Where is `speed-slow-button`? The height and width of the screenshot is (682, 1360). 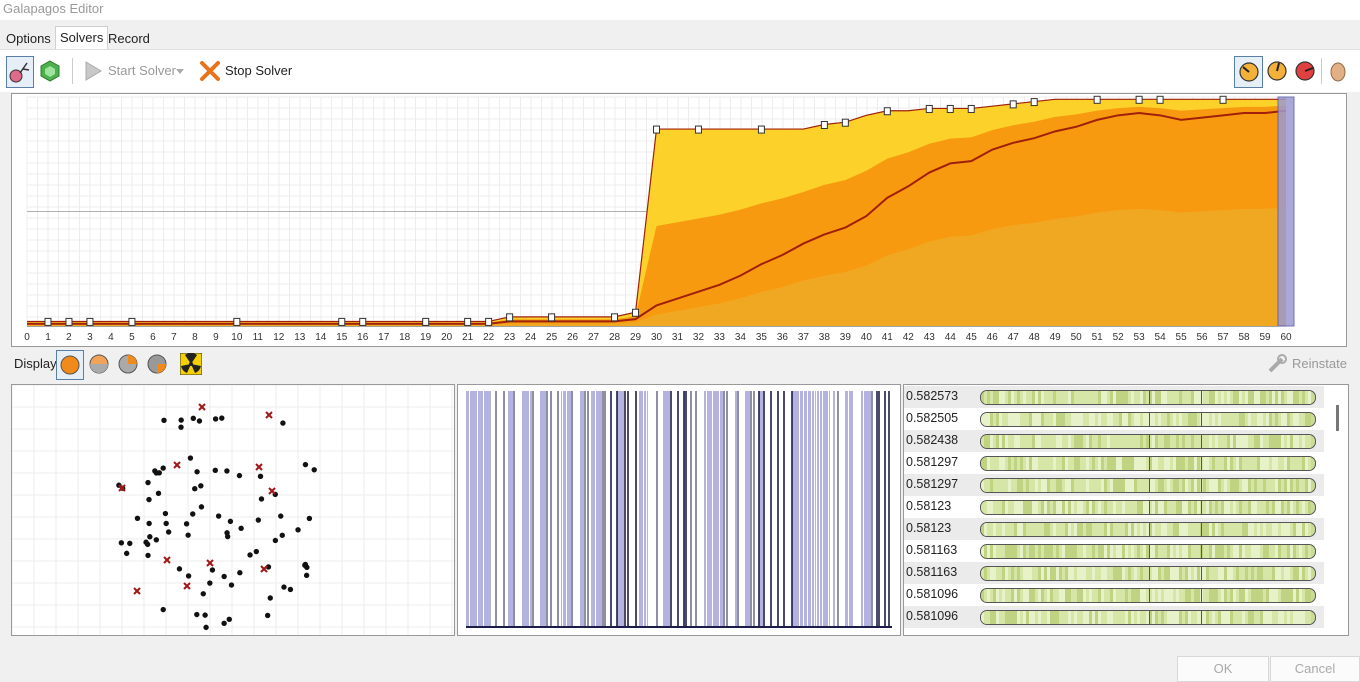
speed-slow-button is located at coordinates (1248, 72).